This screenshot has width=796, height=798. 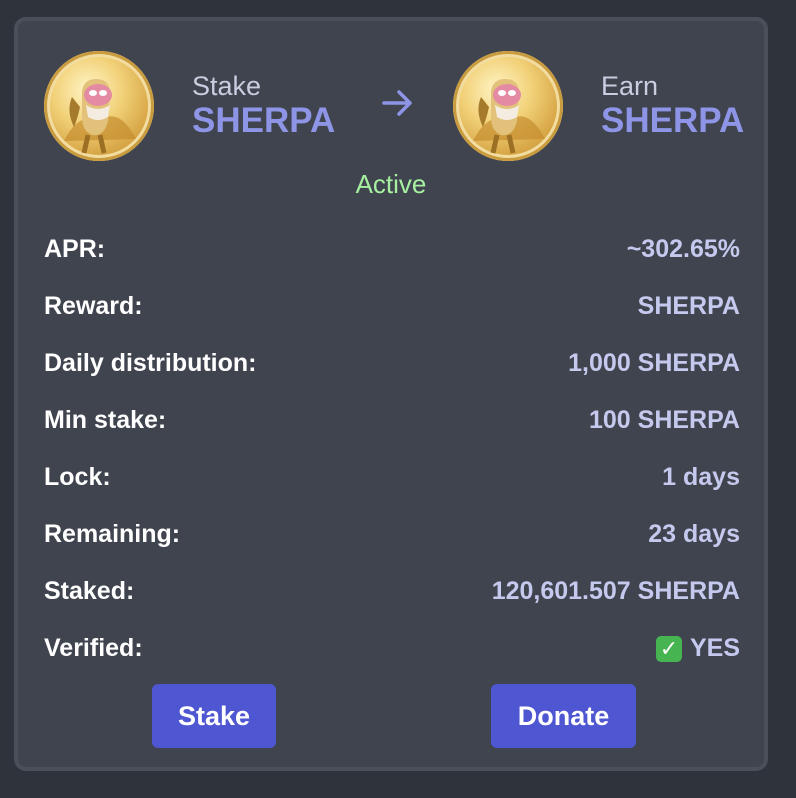 I want to click on detail-row-verified: Verified: ✓ YES, so click(x=392, y=648).